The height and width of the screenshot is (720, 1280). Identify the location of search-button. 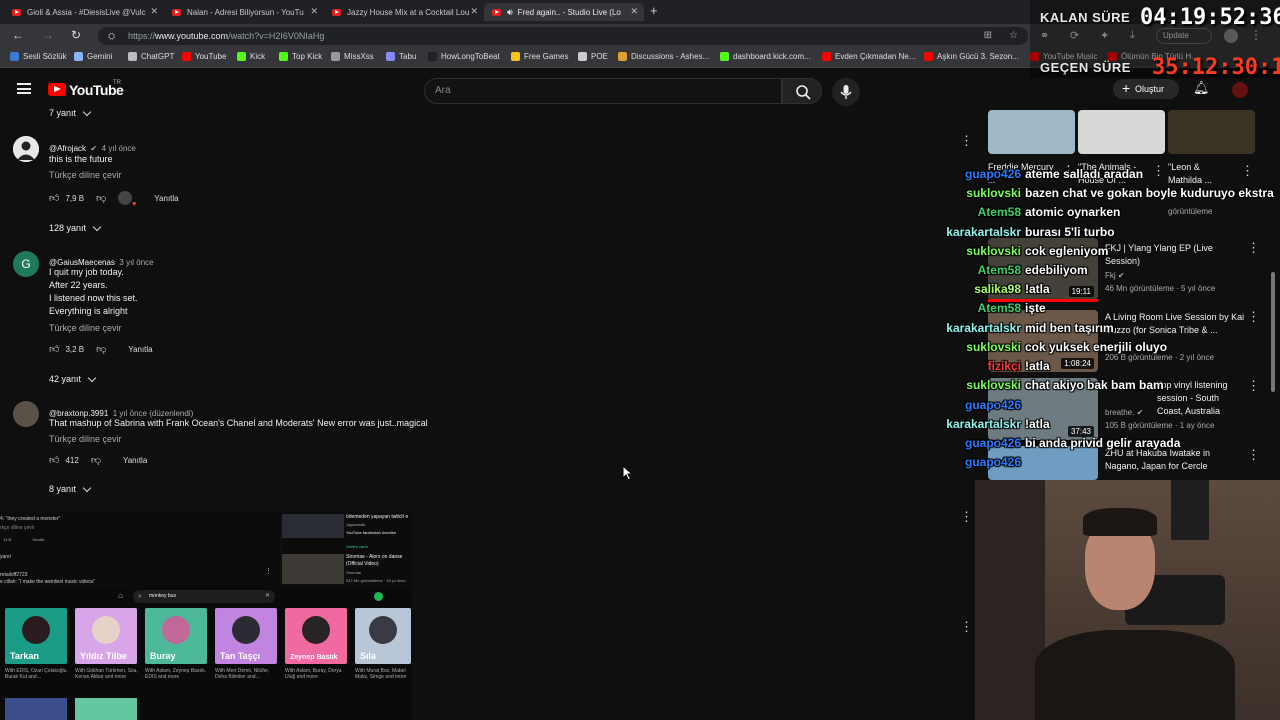
(802, 91).